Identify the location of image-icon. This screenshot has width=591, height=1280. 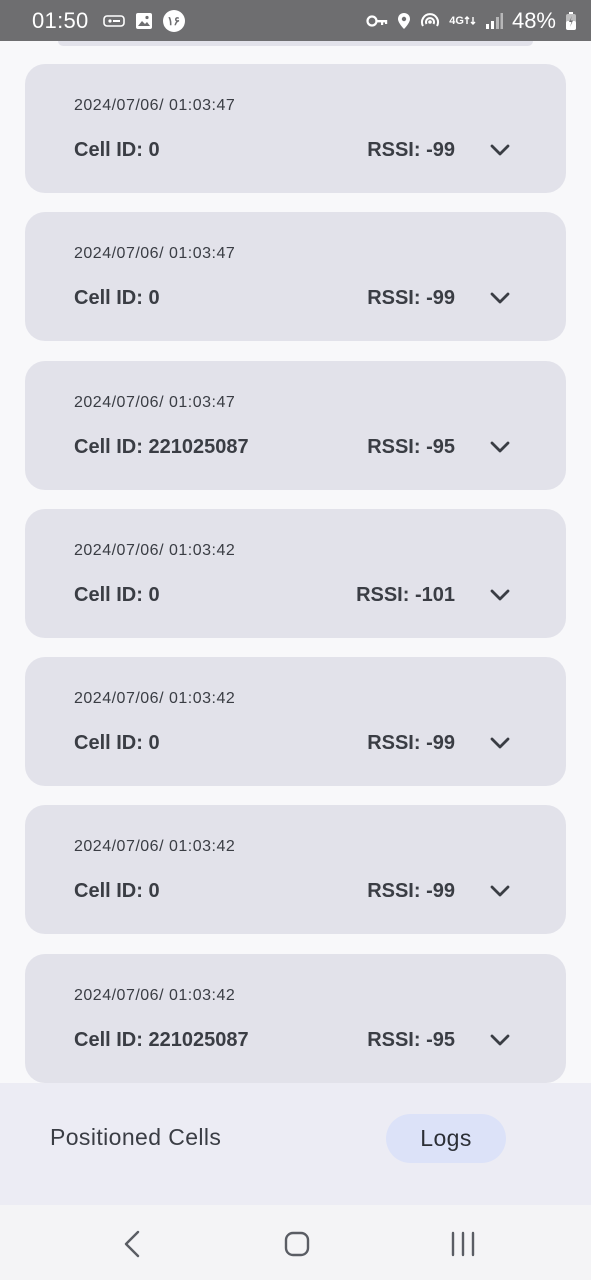
(144, 21).